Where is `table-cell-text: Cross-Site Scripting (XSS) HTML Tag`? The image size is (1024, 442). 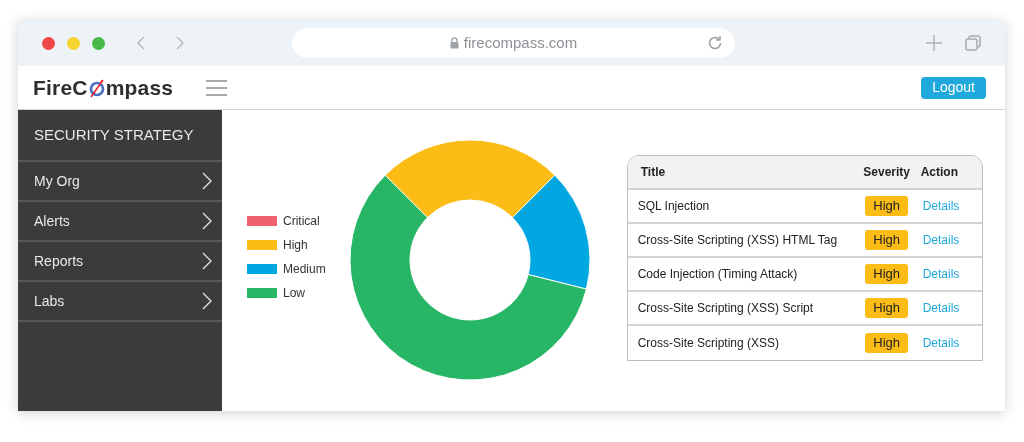
table-cell-text: Cross-Site Scripting (XSS) HTML Tag is located at coordinates (737, 240).